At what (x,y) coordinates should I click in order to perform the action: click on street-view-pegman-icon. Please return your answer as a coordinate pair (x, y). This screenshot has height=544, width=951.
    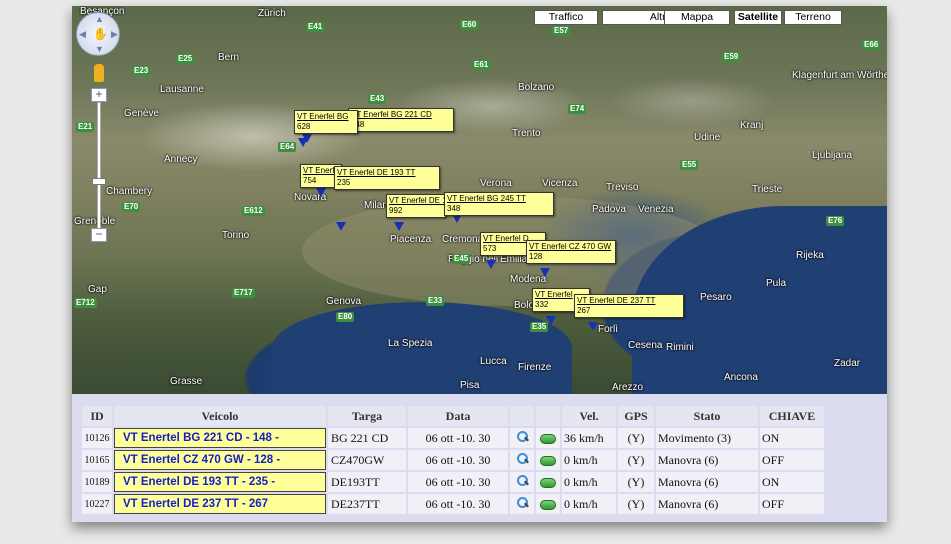
    Looking at the image, I should click on (99, 73).